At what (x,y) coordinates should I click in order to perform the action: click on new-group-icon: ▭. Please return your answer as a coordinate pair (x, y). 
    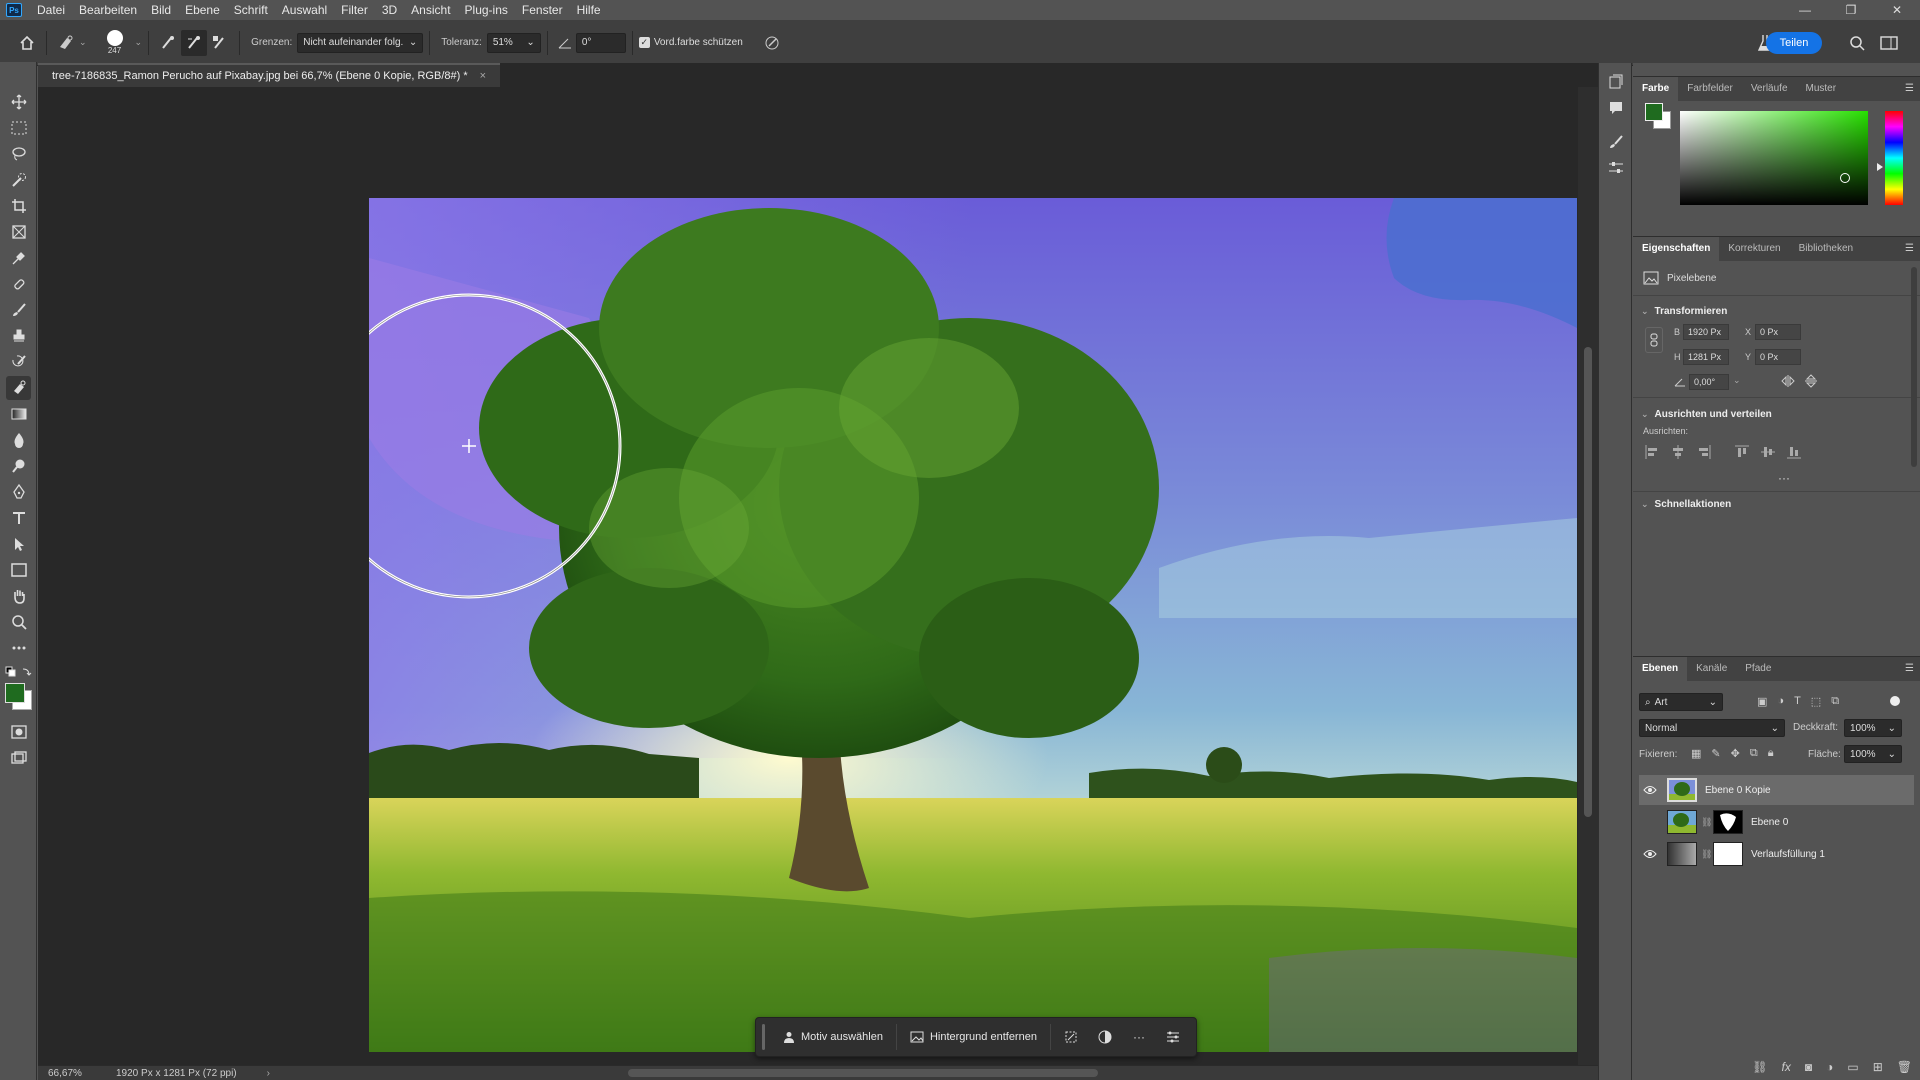
    Looking at the image, I should click on (1852, 1067).